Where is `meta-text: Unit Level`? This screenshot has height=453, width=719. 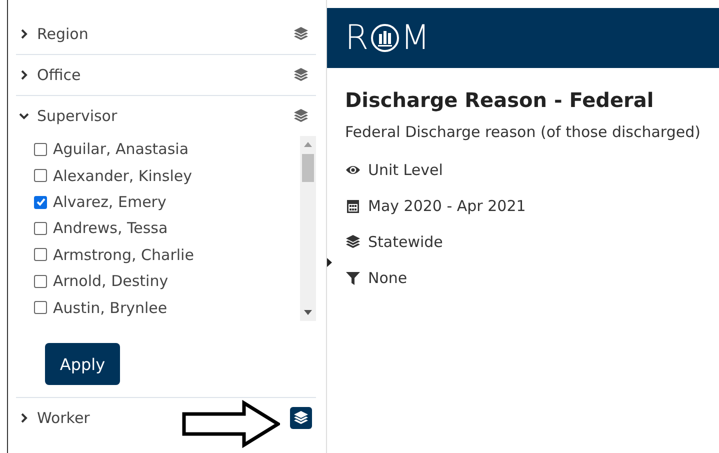 meta-text: Unit Level is located at coordinates (405, 170).